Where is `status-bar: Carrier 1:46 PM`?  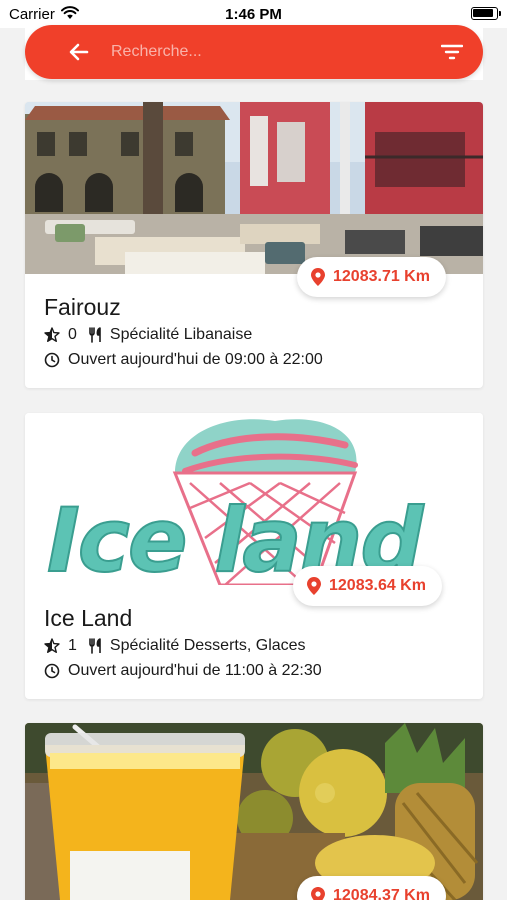 status-bar: Carrier 1:46 PM is located at coordinates (253, 14).